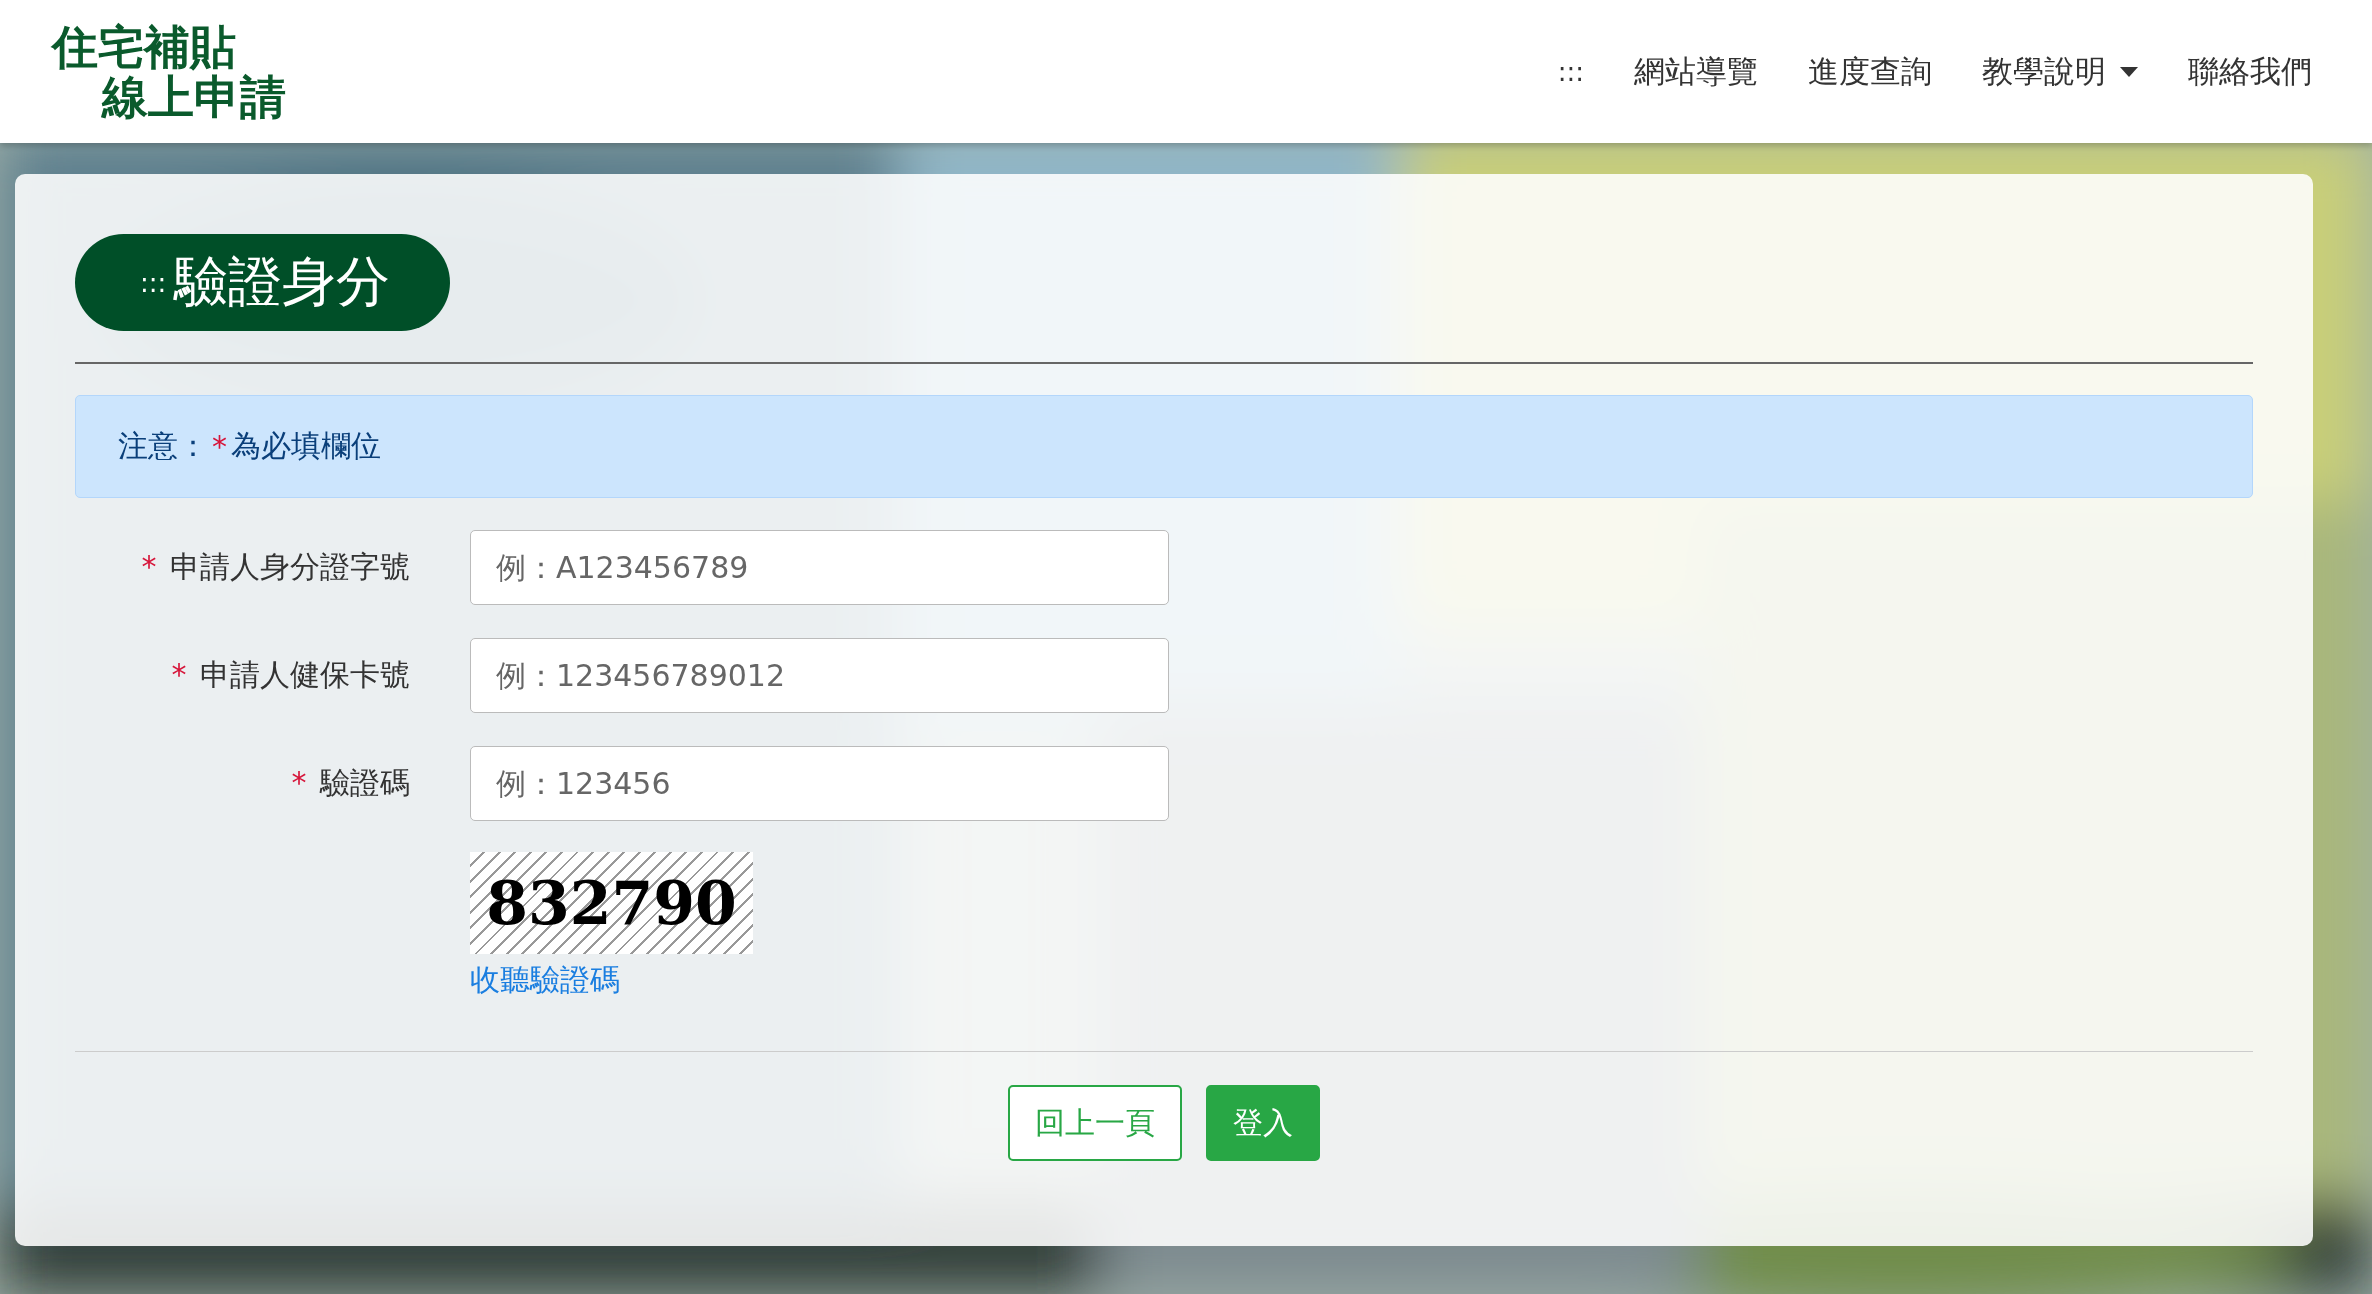 The height and width of the screenshot is (1294, 2372). I want to click on logo: 住宅補貼 線上申請, so click(169, 71).